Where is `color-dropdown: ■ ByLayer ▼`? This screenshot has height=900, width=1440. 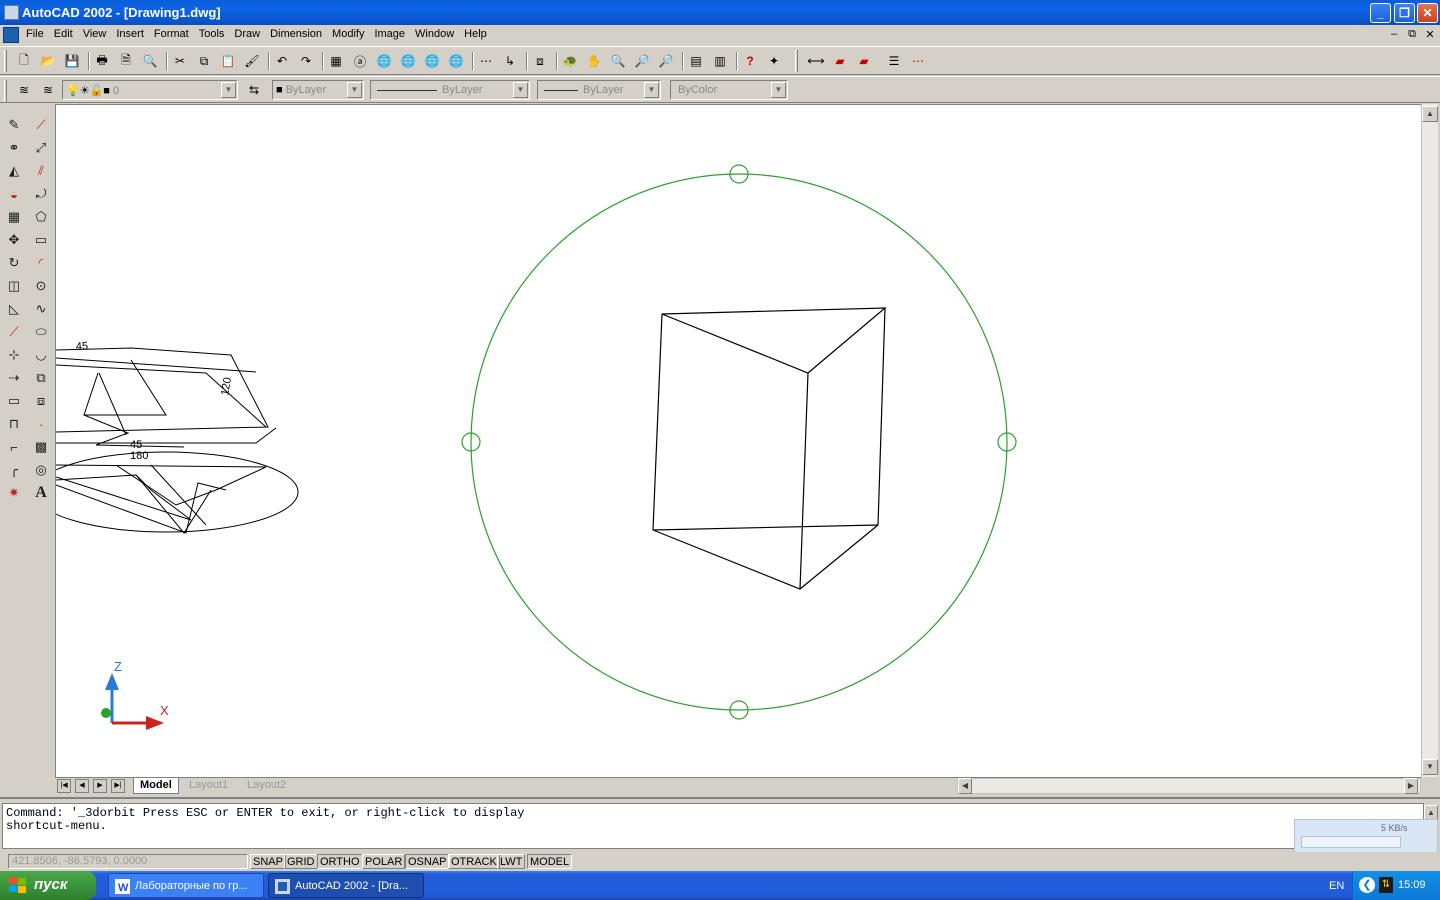 color-dropdown: ■ ByLayer ▼ is located at coordinates (318, 90).